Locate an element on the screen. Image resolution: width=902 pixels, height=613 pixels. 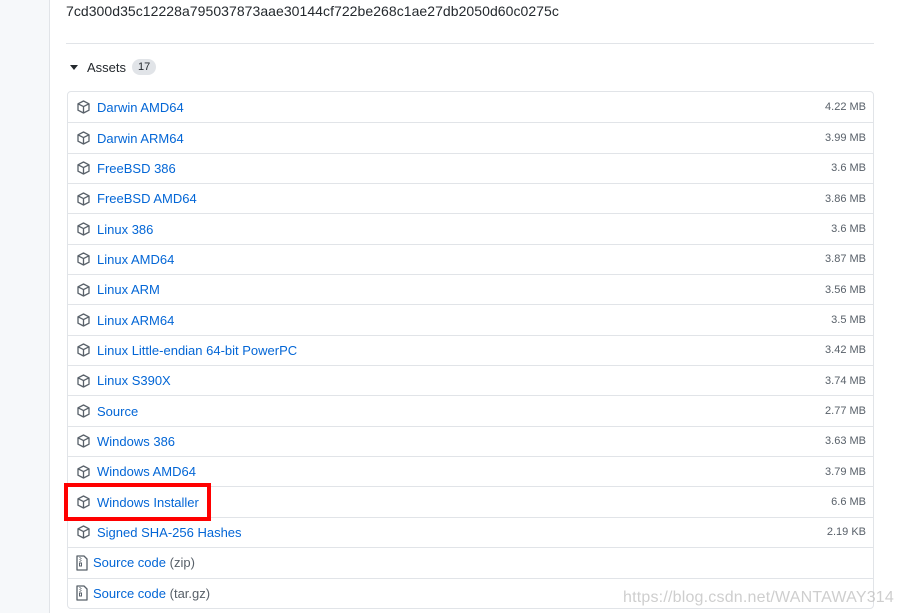
asset-size: 3.74 MB is located at coordinates (845, 380).